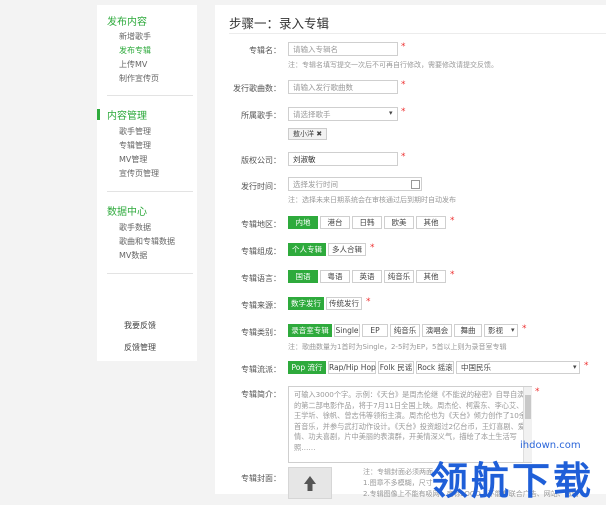 The width and height of the screenshot is (606, 505). I want to click on sidebar-item-make-promo: 制作宣传页, so click(139, 78).